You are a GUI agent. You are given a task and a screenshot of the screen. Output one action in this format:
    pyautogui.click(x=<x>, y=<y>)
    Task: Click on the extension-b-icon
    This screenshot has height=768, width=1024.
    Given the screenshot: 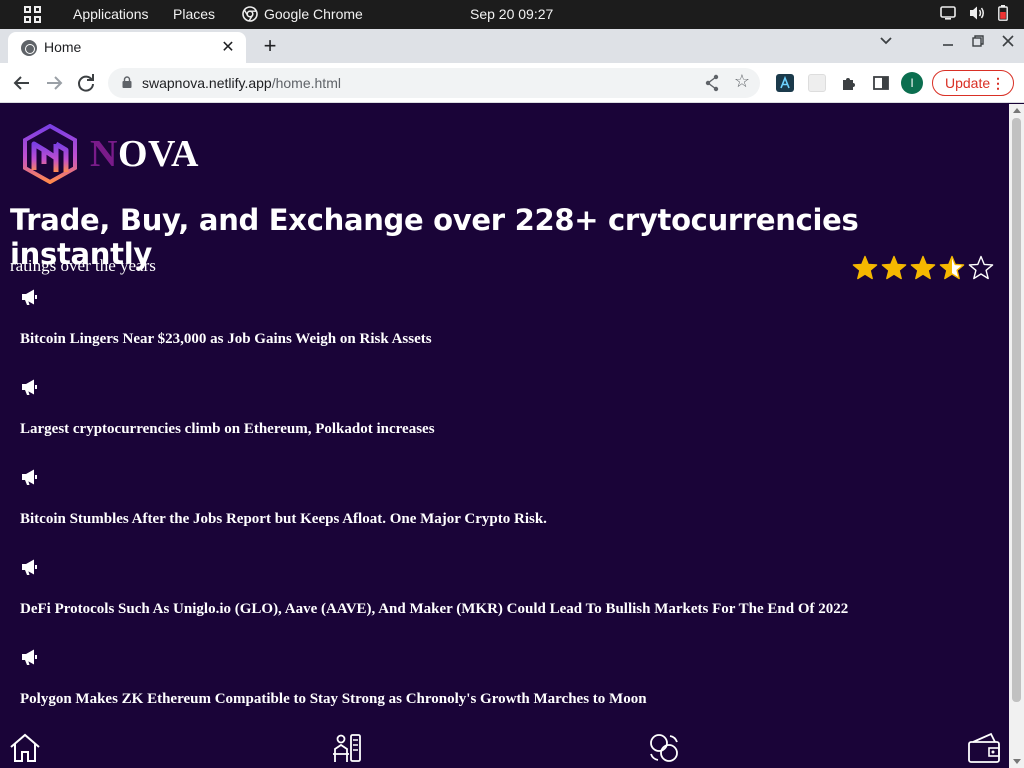 What is the action you would take?
    pyautogui.click(x=817, y=83)
    